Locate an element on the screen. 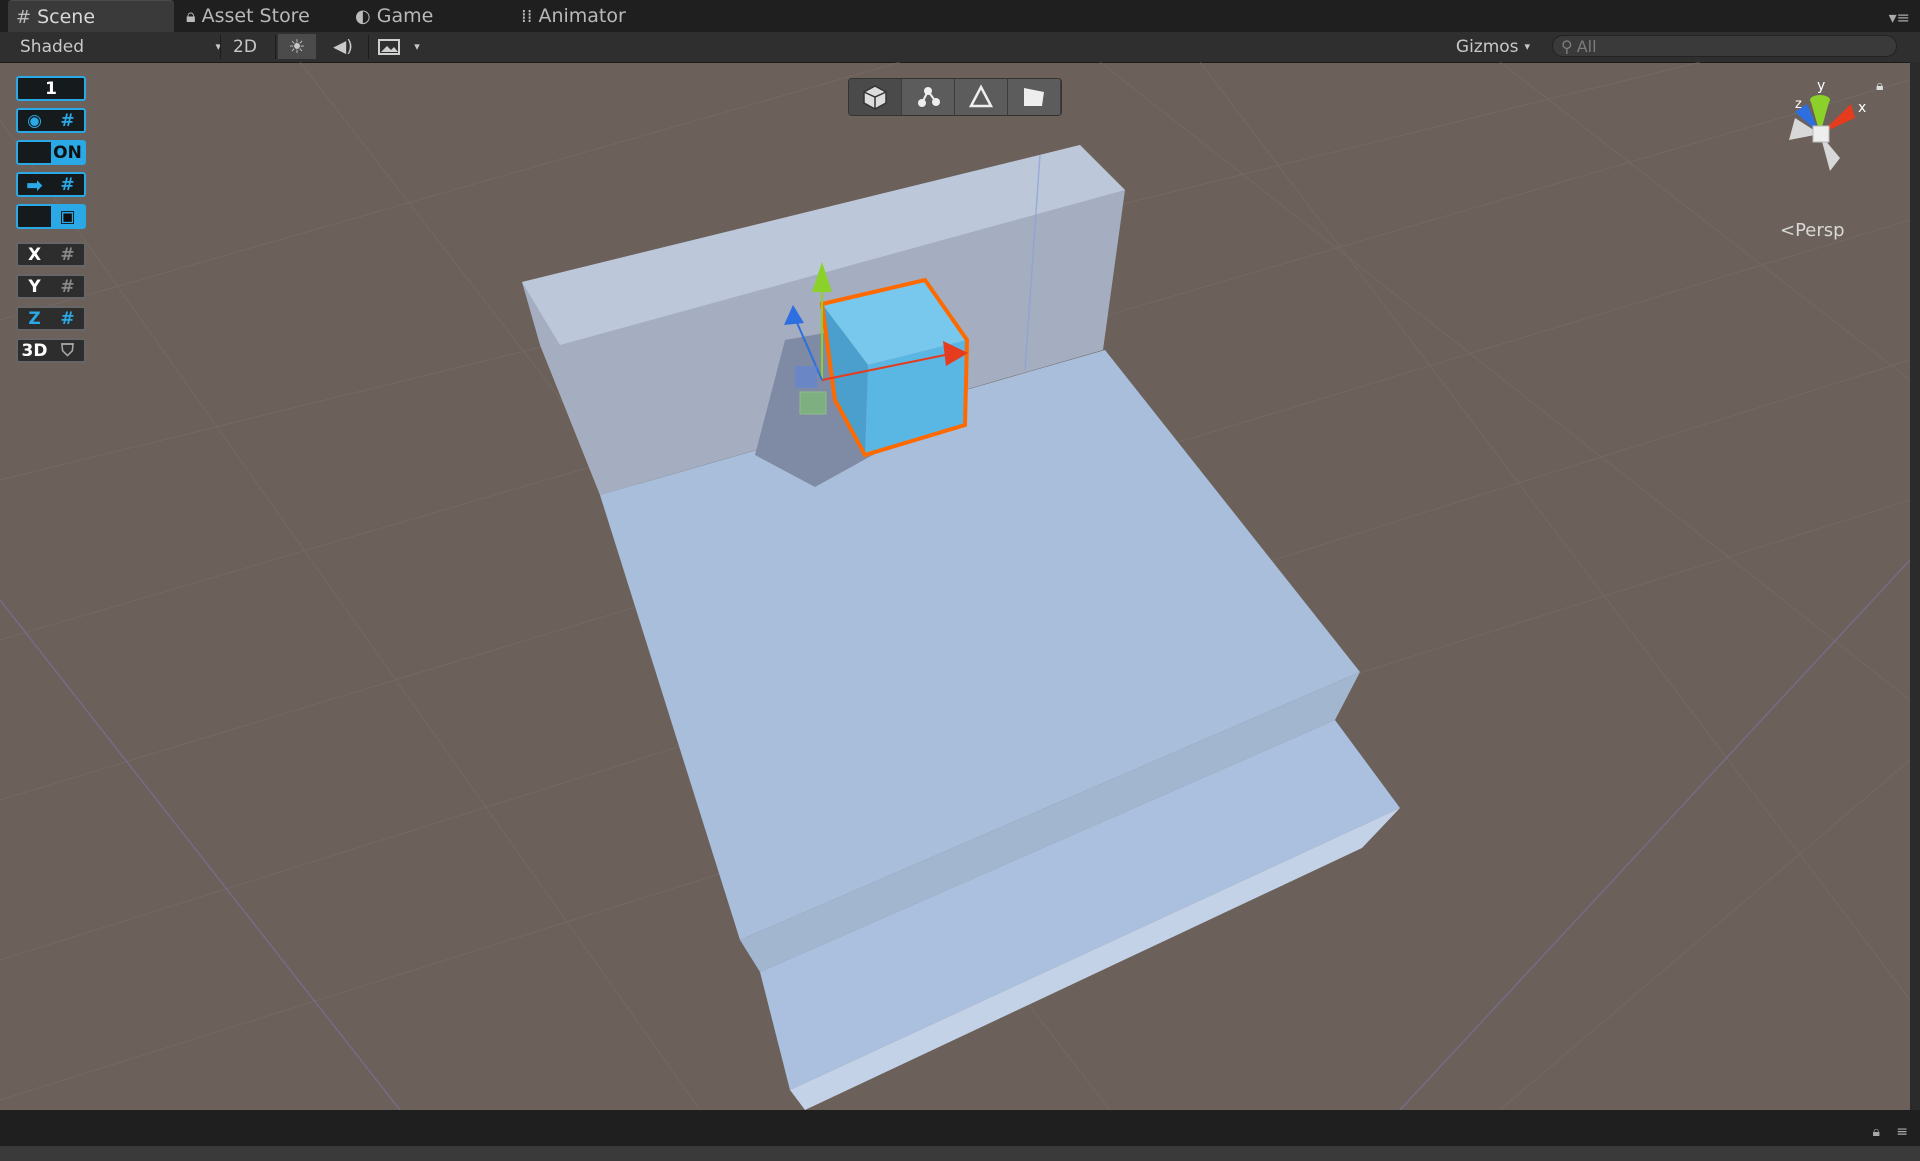  lighting-toggle-button: ☀ is located at coordinates (297, 46).